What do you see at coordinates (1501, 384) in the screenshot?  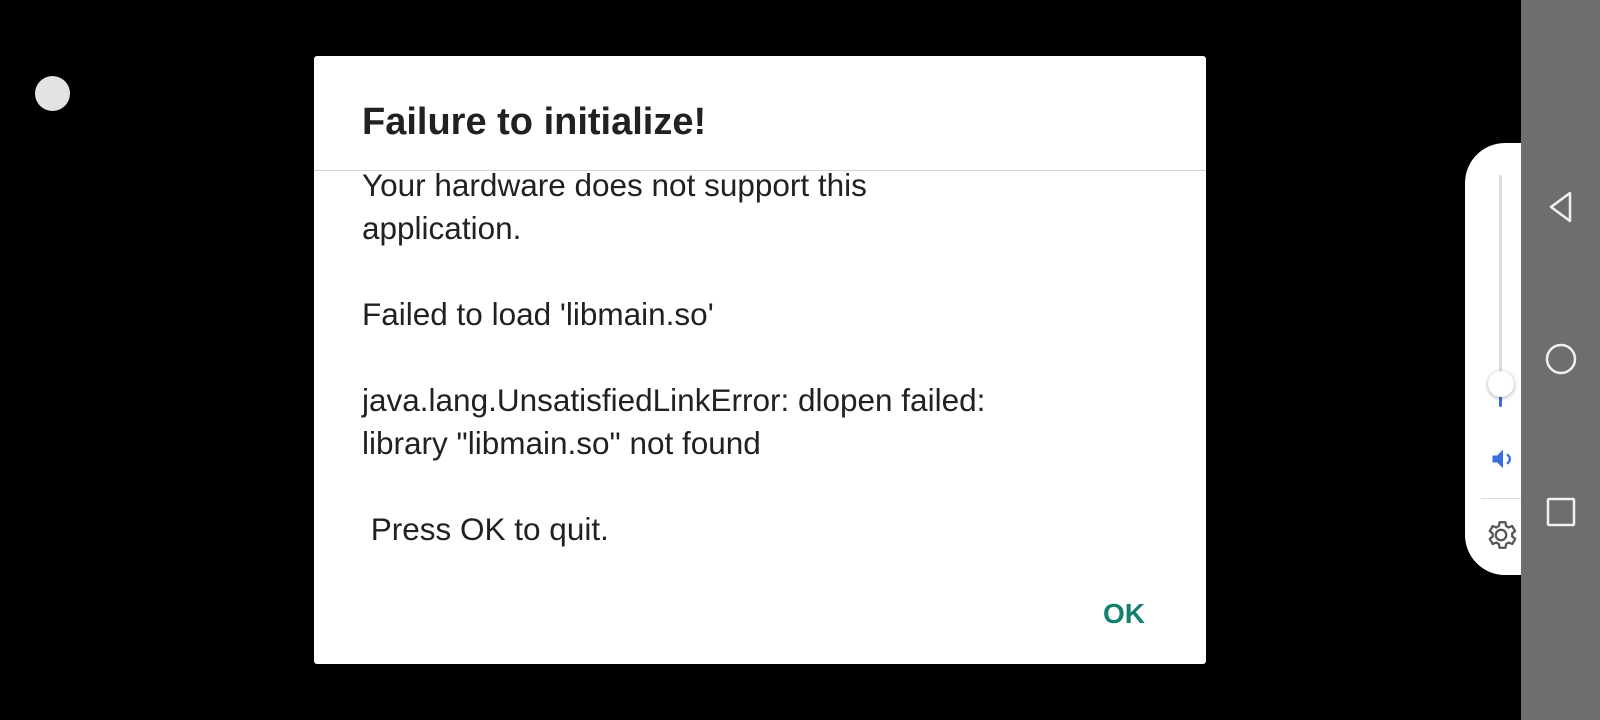 I see `volume-slider-thumb` at bounding box center [1501, 384].